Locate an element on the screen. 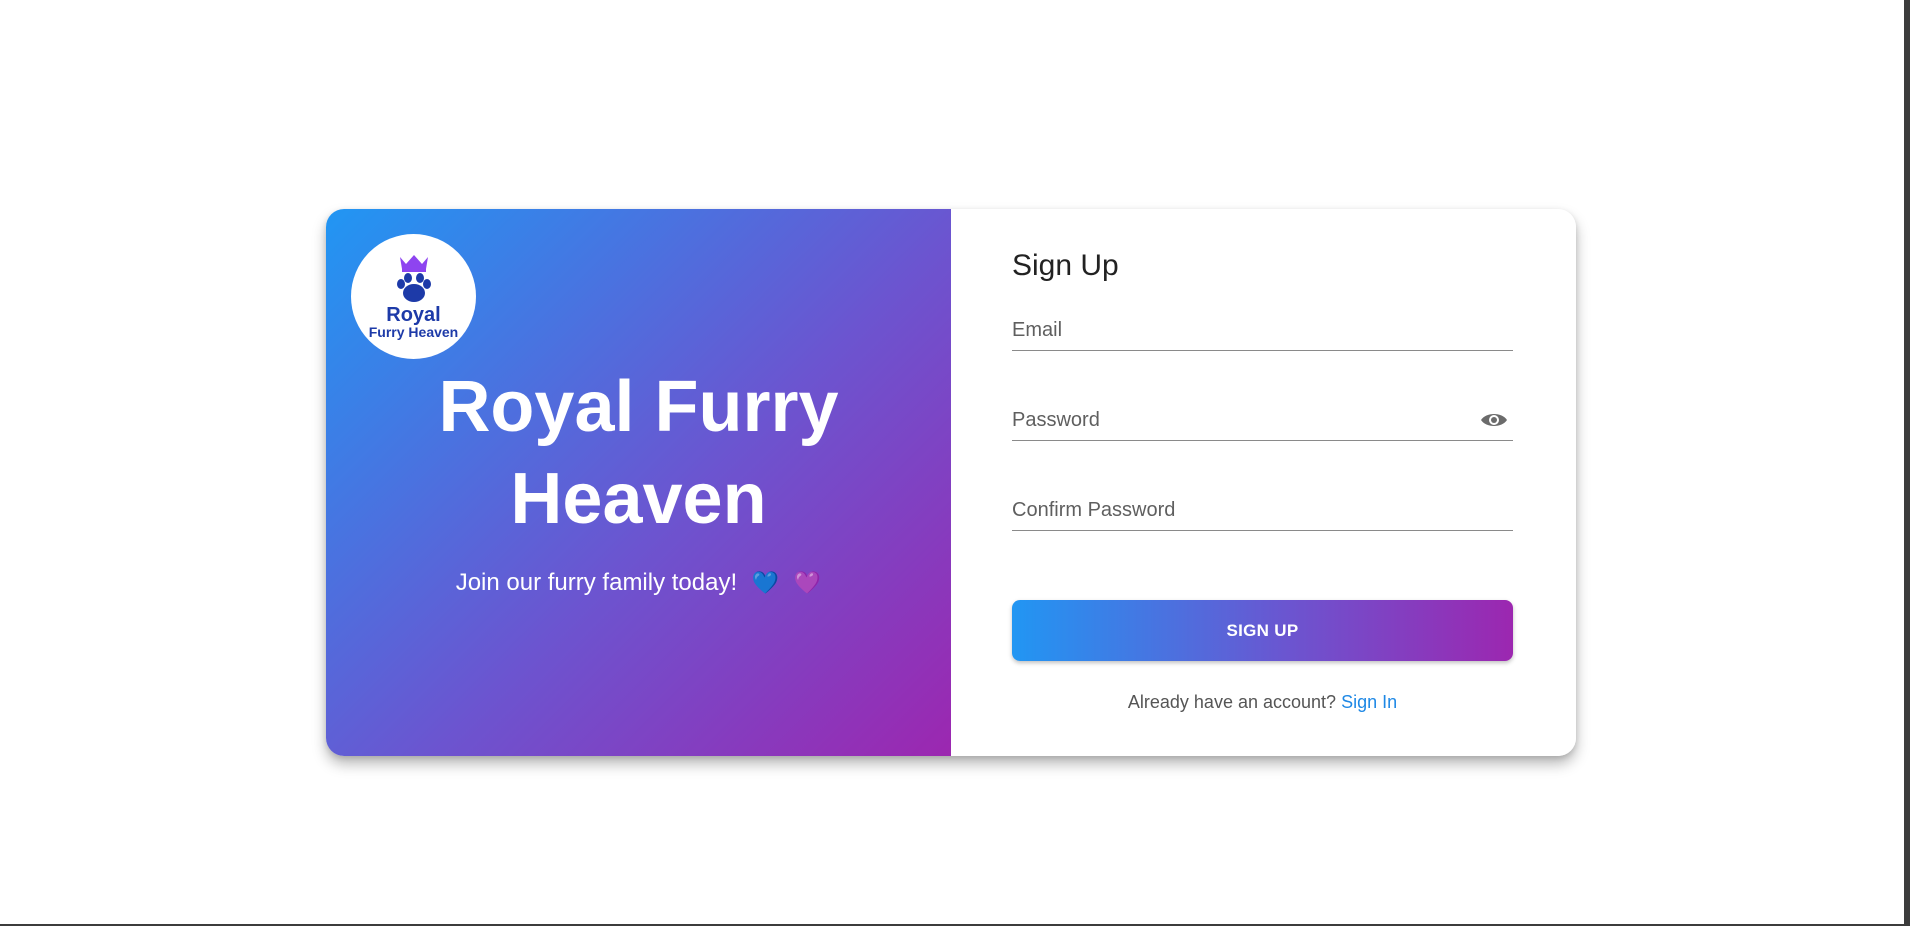  hero-title: Royal Furry Heaven is located at coordinates (638, 453).